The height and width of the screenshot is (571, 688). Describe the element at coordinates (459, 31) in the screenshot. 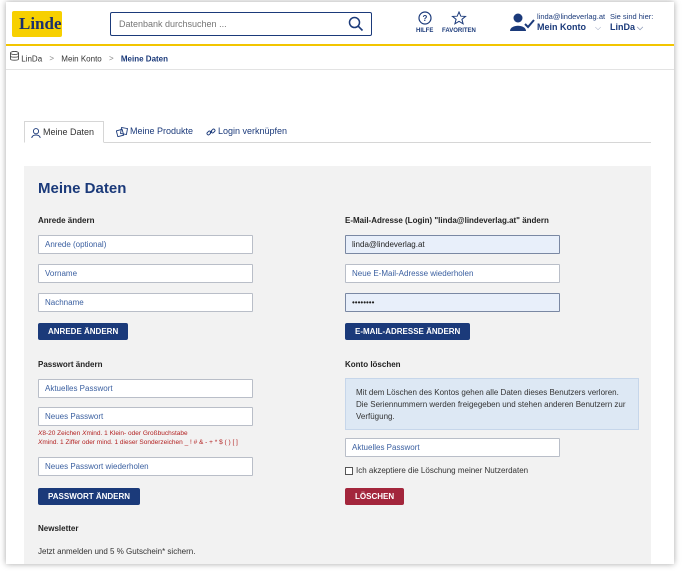

I see `favorites-label: FAVORITEN` at that location.